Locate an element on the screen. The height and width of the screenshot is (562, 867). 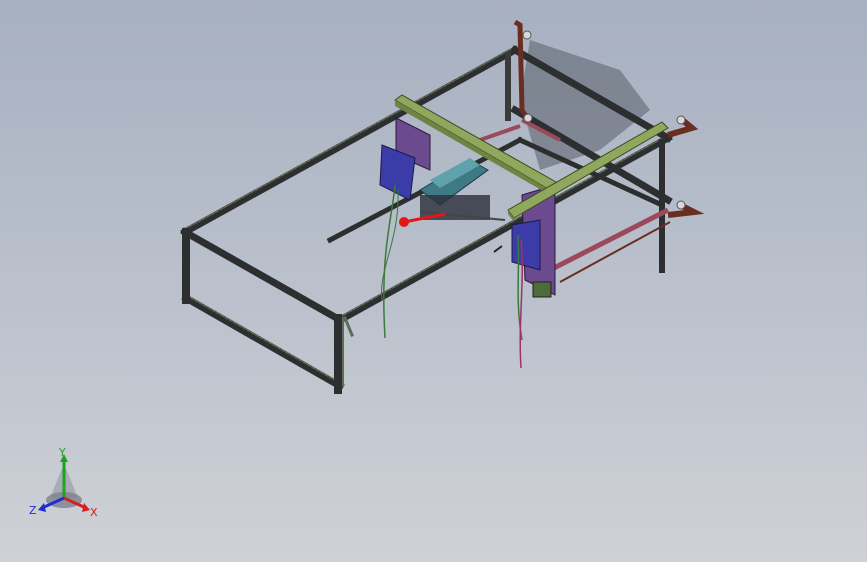
y-axis-label: Y is located at coordinates (62, 452).